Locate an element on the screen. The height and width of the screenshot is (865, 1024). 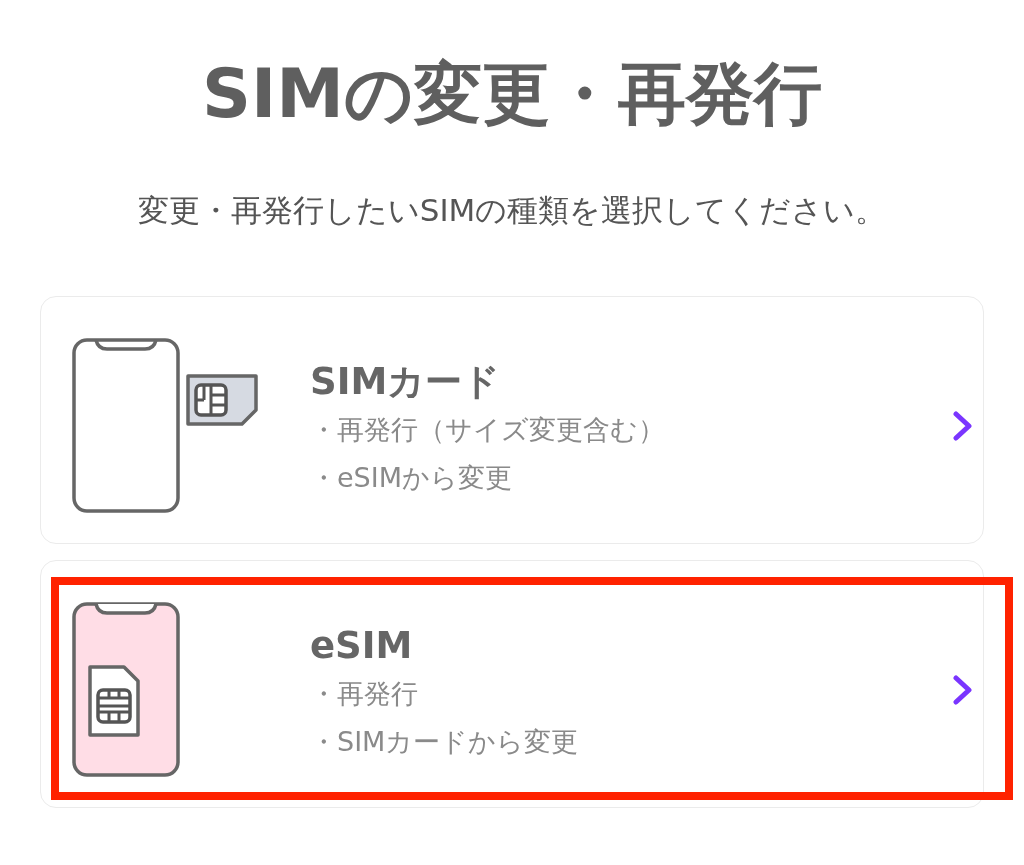
option-description: ・SIMカードから変更 is located at coordinates (445, 741).